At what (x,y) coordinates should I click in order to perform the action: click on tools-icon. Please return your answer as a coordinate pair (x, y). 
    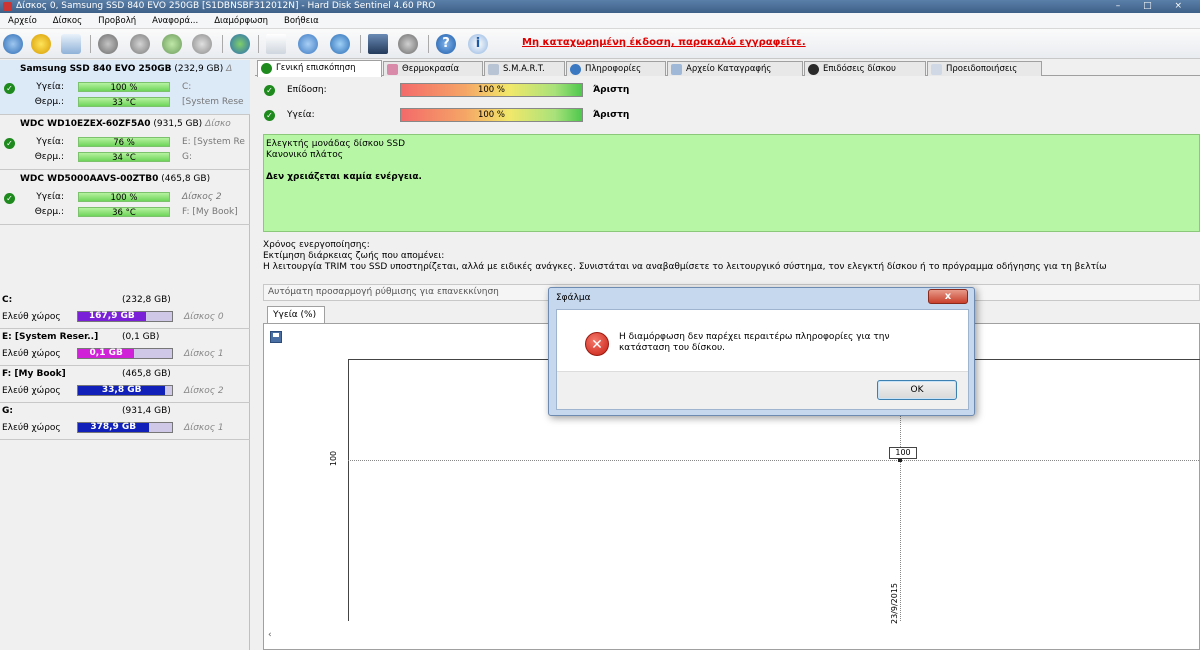
    Looking at the image, I should click on (408, 44).